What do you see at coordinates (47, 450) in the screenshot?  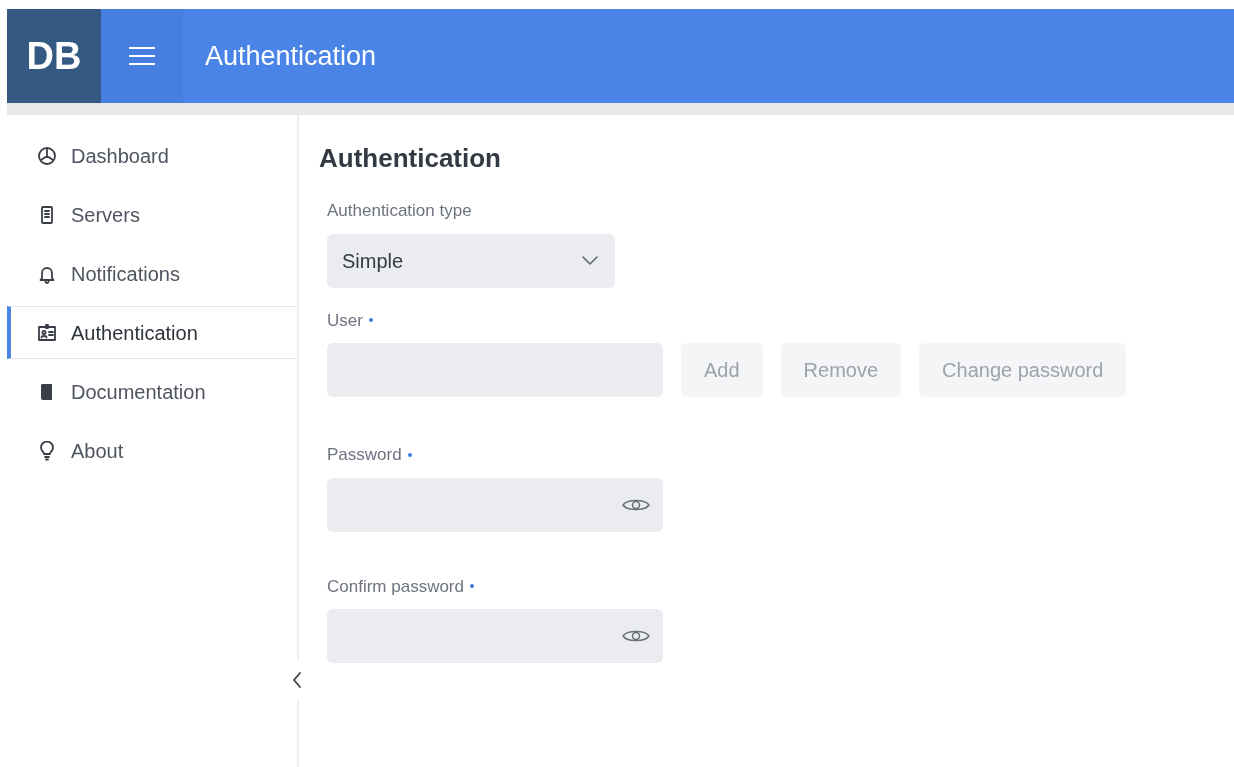 I see `lightbulb-icon` at bounding box center [47, 450].